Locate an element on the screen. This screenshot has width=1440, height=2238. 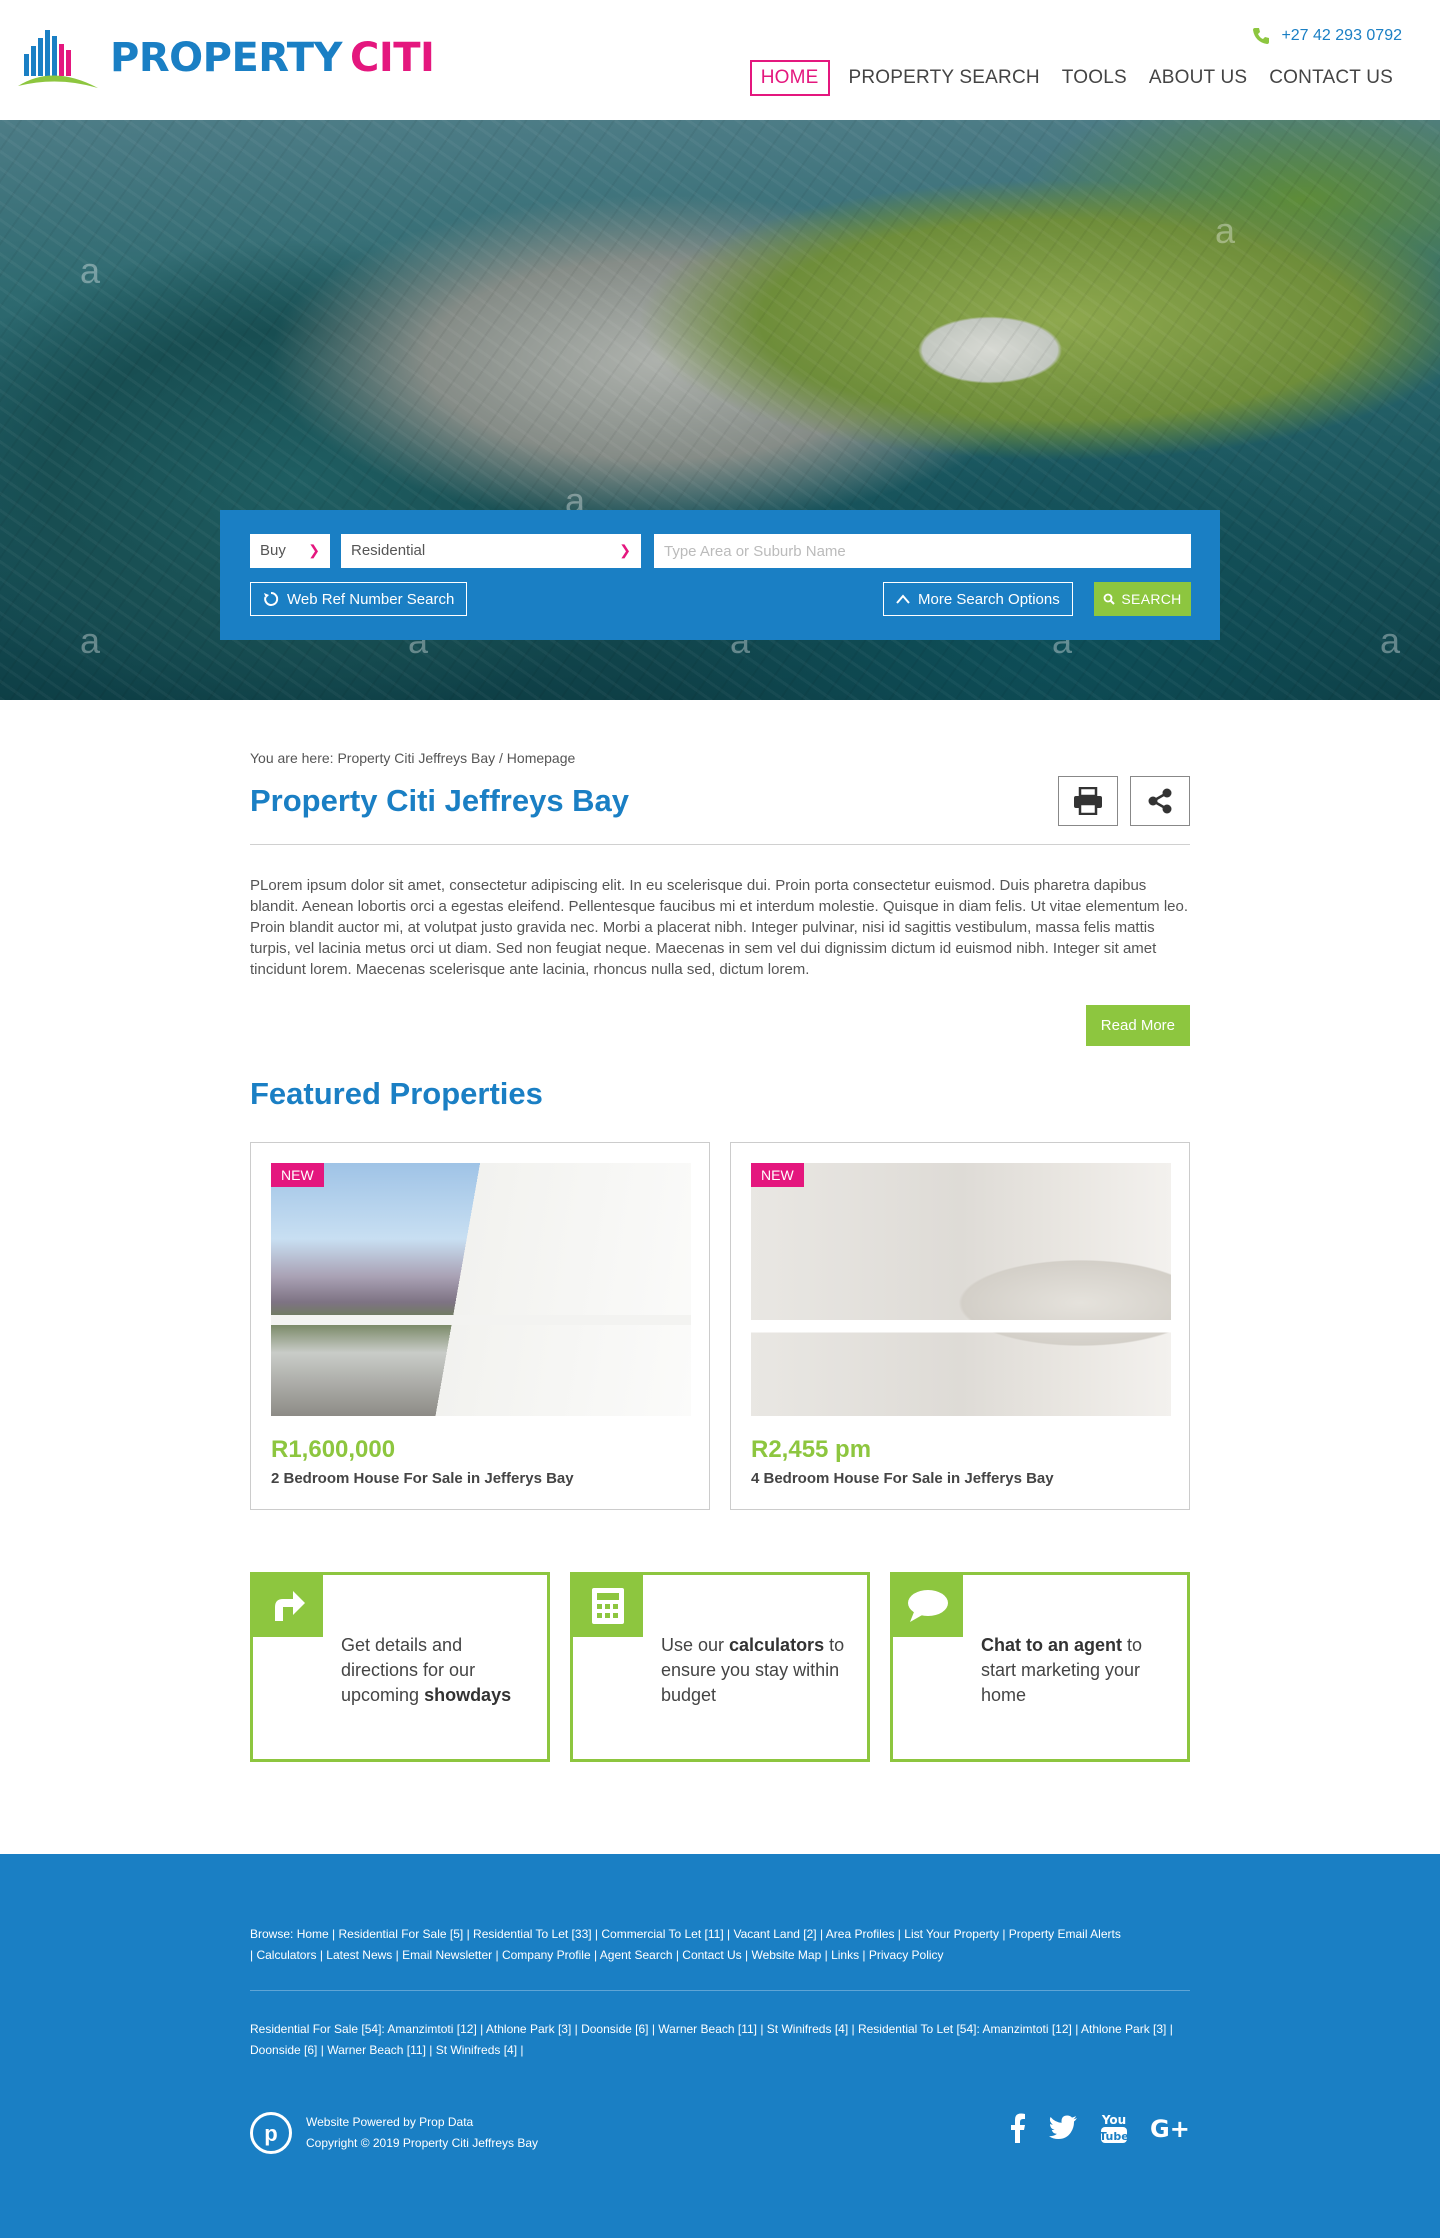
read-more-button: Read More is located at coordinates (1137, 1025).